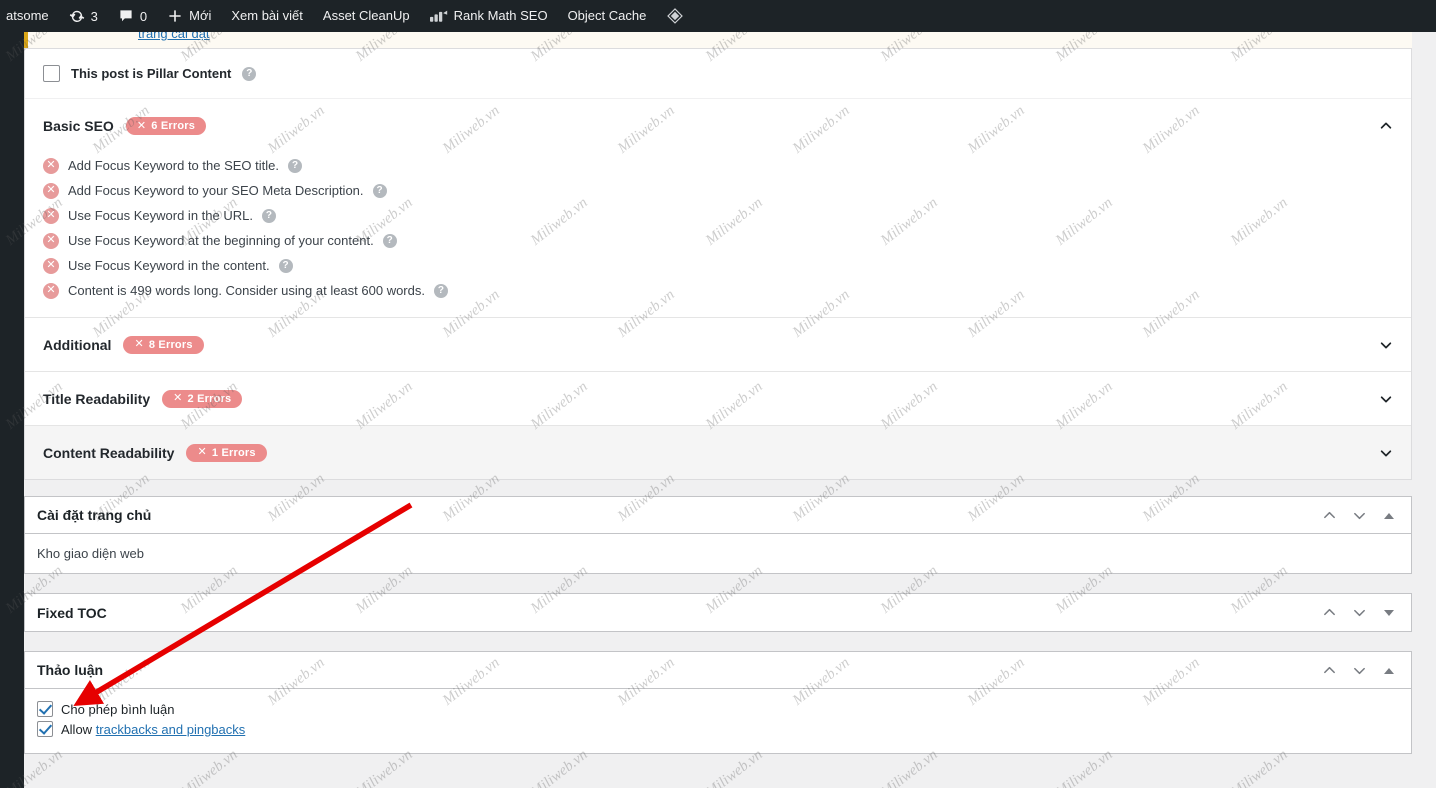 The height and width of the screenshot is (788, 1436). What do you see at coordinates (718, 398) in the screenshot?
I see `section-header-title-readability: Title Readability ✕ 2 Errors` at bounding box center [718, 398].